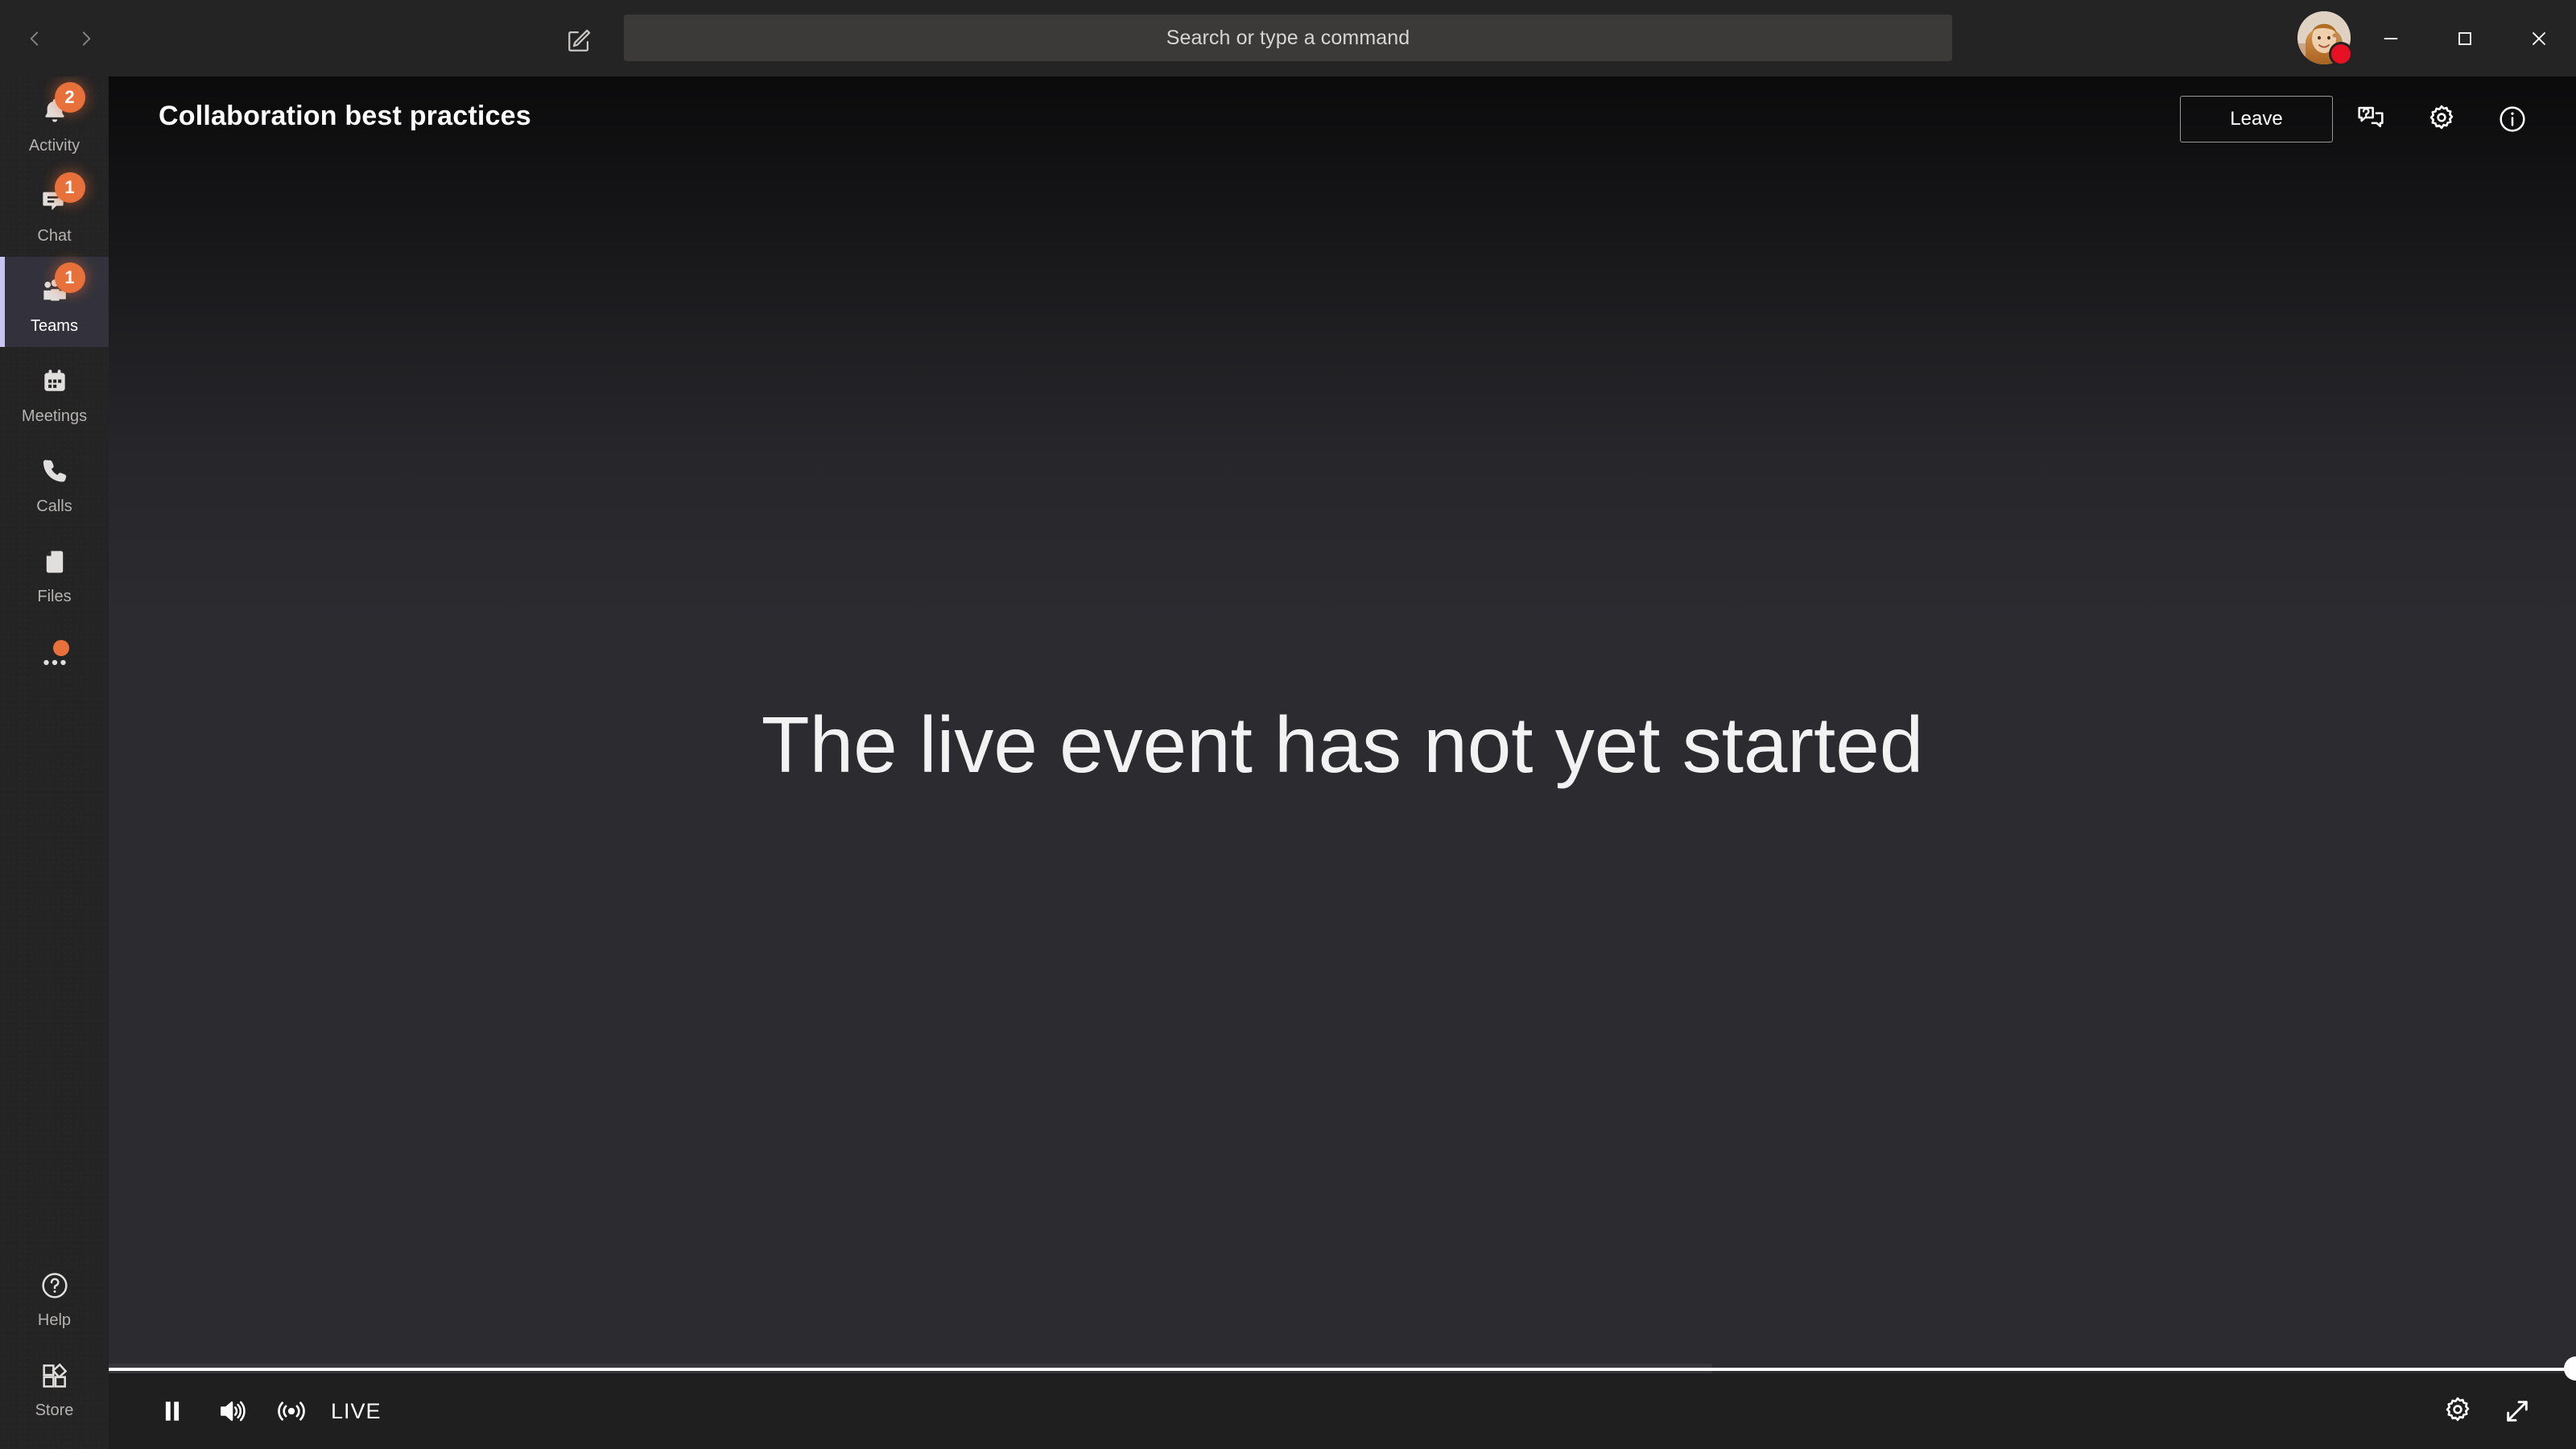  Describe the element at coordinates (54, 416) in the screenshot. I see `sidebar-item-label: Meetings` at that location.